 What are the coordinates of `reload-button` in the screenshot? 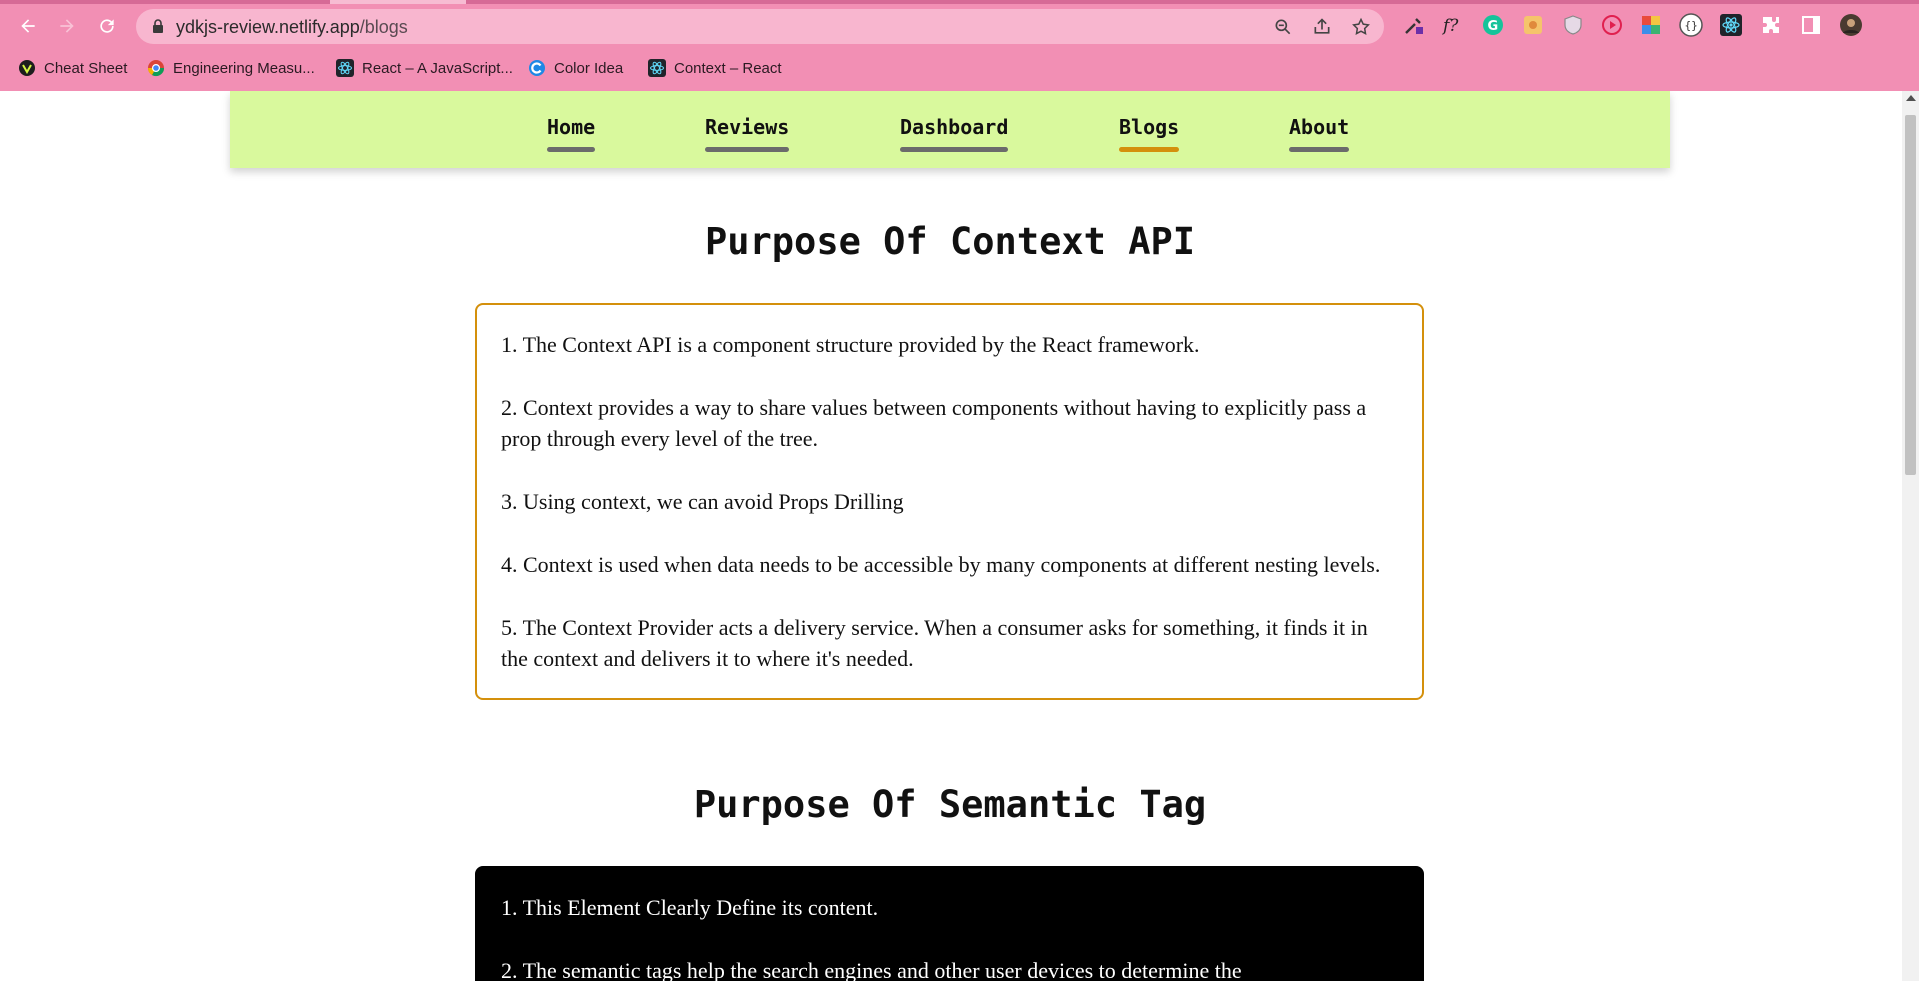 It's located at (107, 26).